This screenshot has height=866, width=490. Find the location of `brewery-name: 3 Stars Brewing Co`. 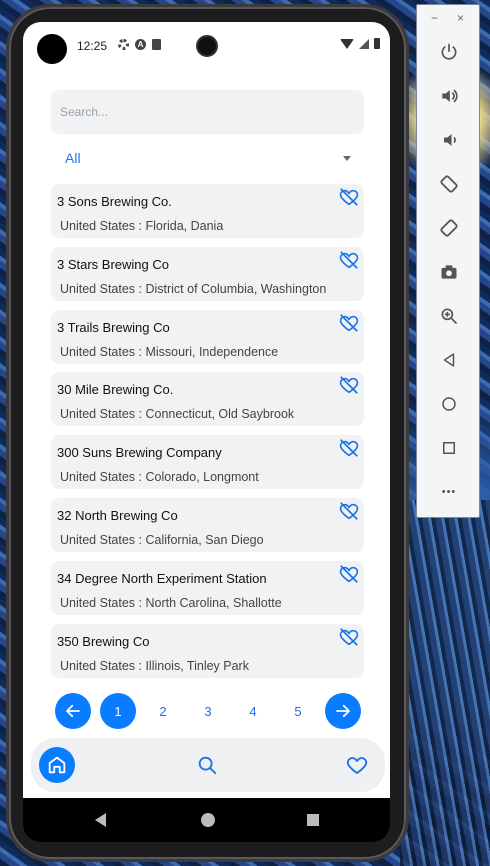

brewery-name: 3 Stars Brewing Co is located at coordinates (113, 264).